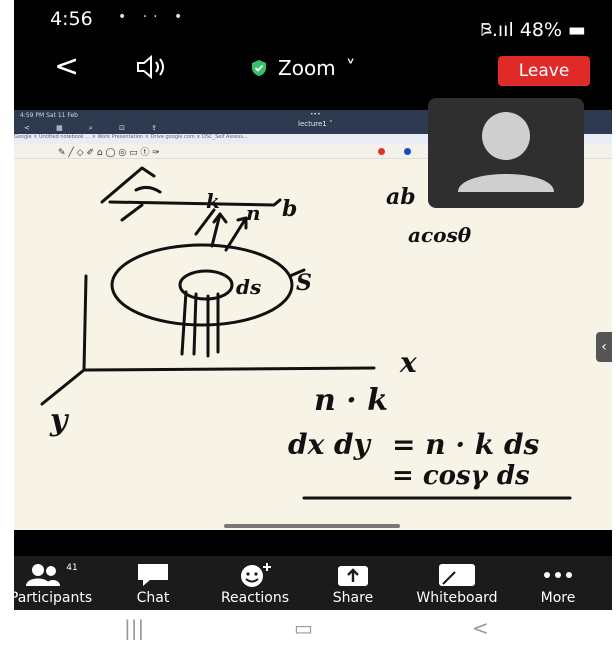 The width and height of the screenshot is (616, 646). What do you see at coordinates (53, 598) in the screenshot?
I see `participants-label: Participants` at bounding box center [53, 598].